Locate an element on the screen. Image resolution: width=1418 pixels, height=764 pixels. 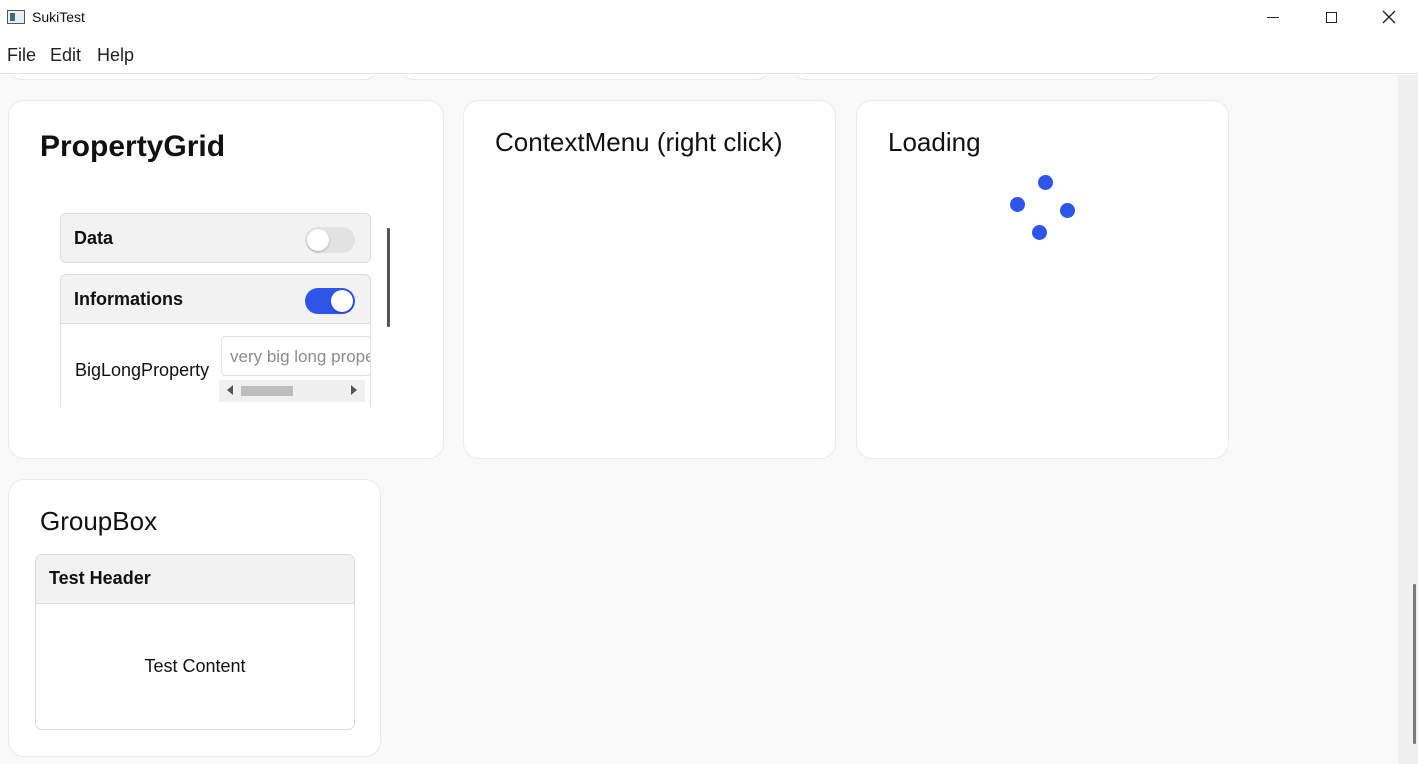
group-box-card: GroupBox Test Header Test Content is located at coordinates (194, 618).